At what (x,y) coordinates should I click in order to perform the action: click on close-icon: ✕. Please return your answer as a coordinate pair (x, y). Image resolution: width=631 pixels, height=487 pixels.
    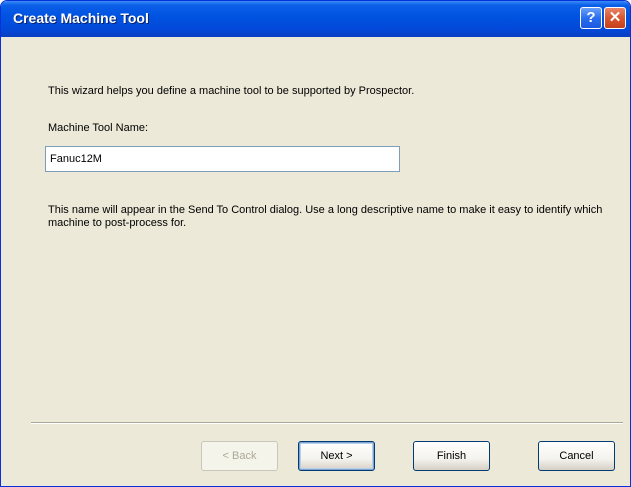
    Looking at the image, I should click on (615, 18).